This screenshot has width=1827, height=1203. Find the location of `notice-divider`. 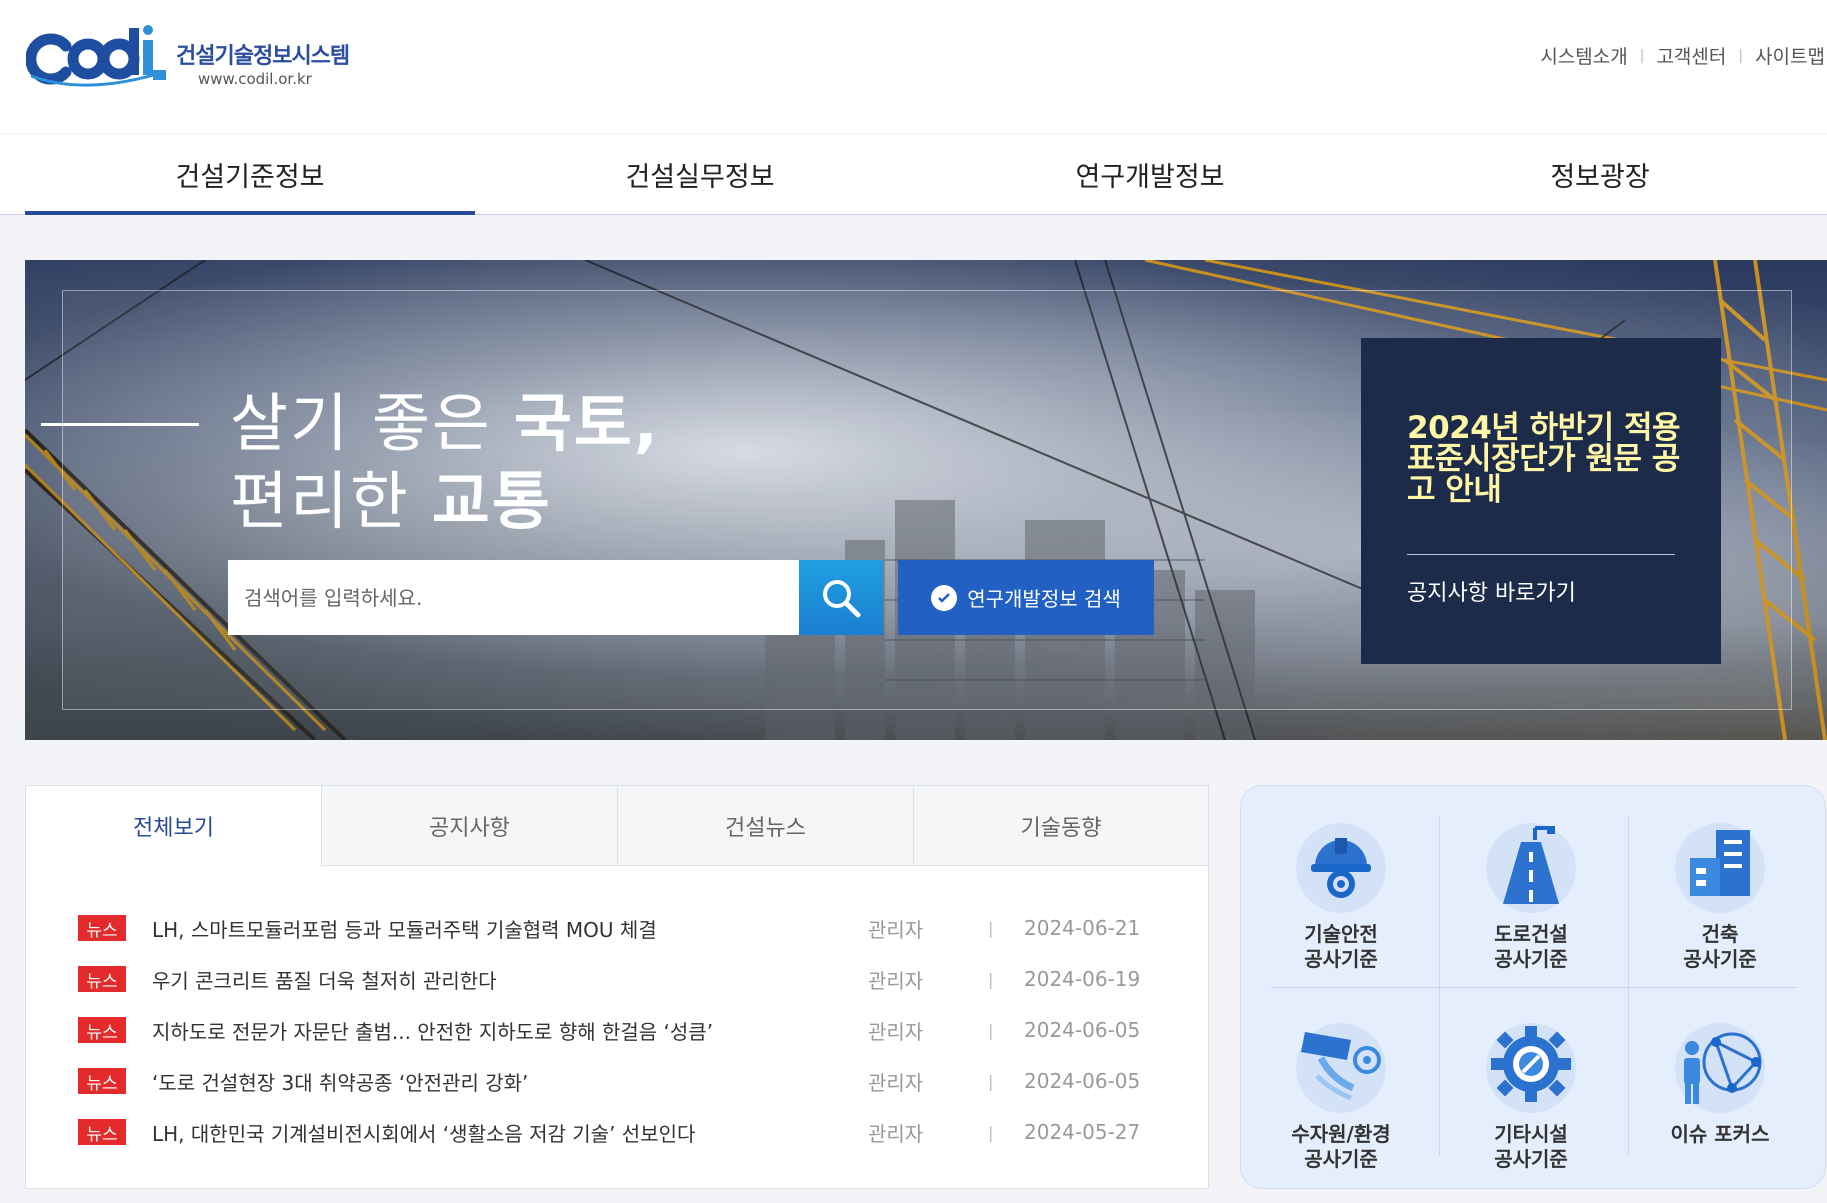

notice-divider is located at coordinates (1541, 554).